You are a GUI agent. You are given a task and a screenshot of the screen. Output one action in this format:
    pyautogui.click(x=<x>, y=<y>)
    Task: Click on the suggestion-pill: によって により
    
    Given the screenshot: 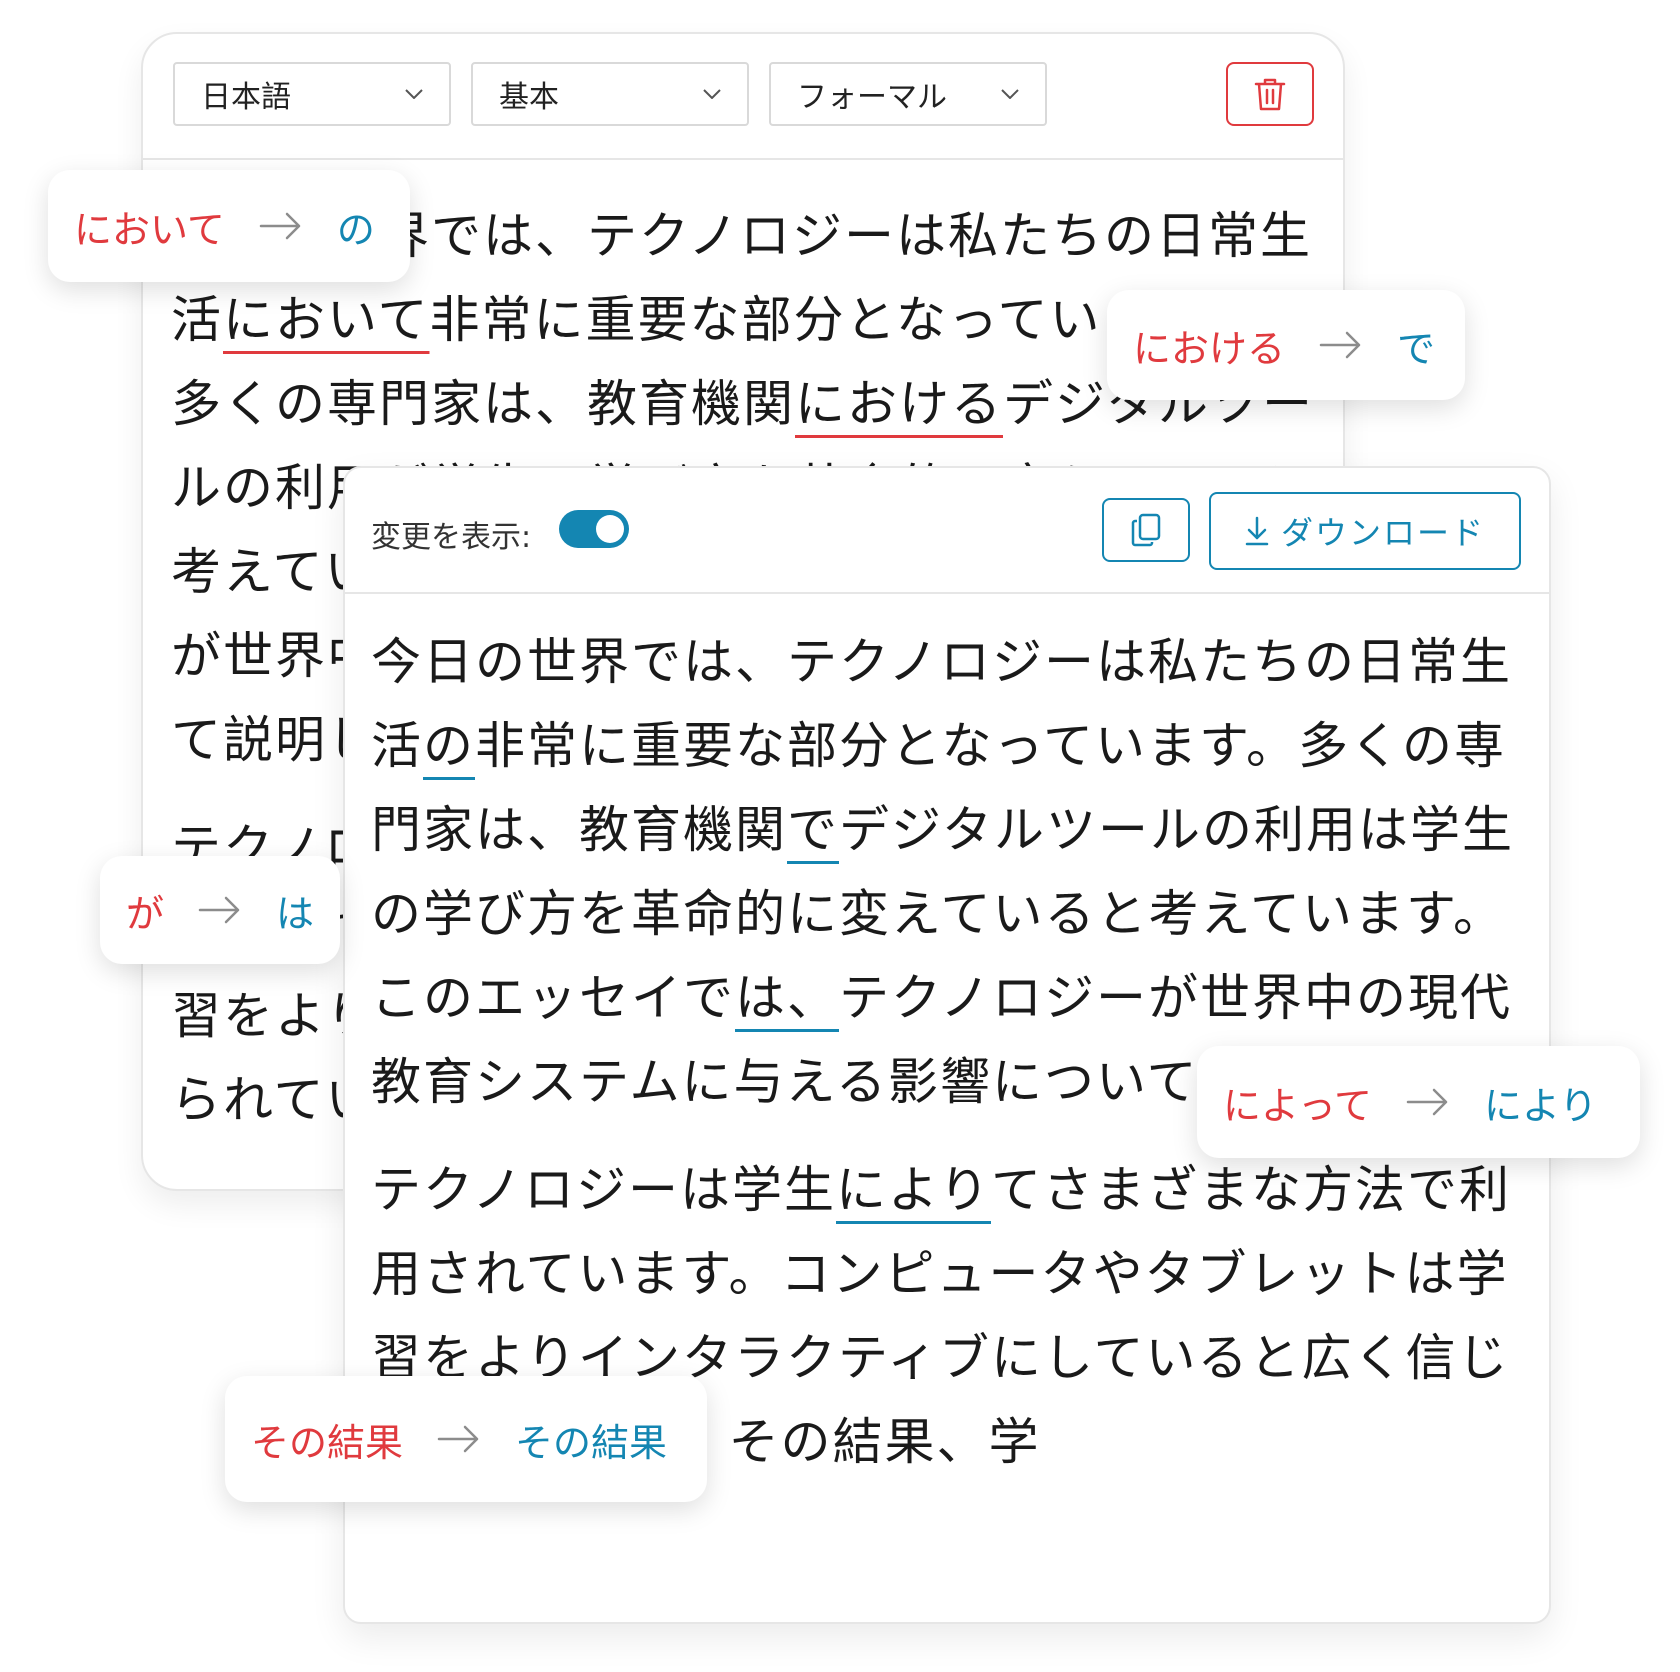 What is the action you would take?
    pyautogui.click(x=1418, y=1102)
    